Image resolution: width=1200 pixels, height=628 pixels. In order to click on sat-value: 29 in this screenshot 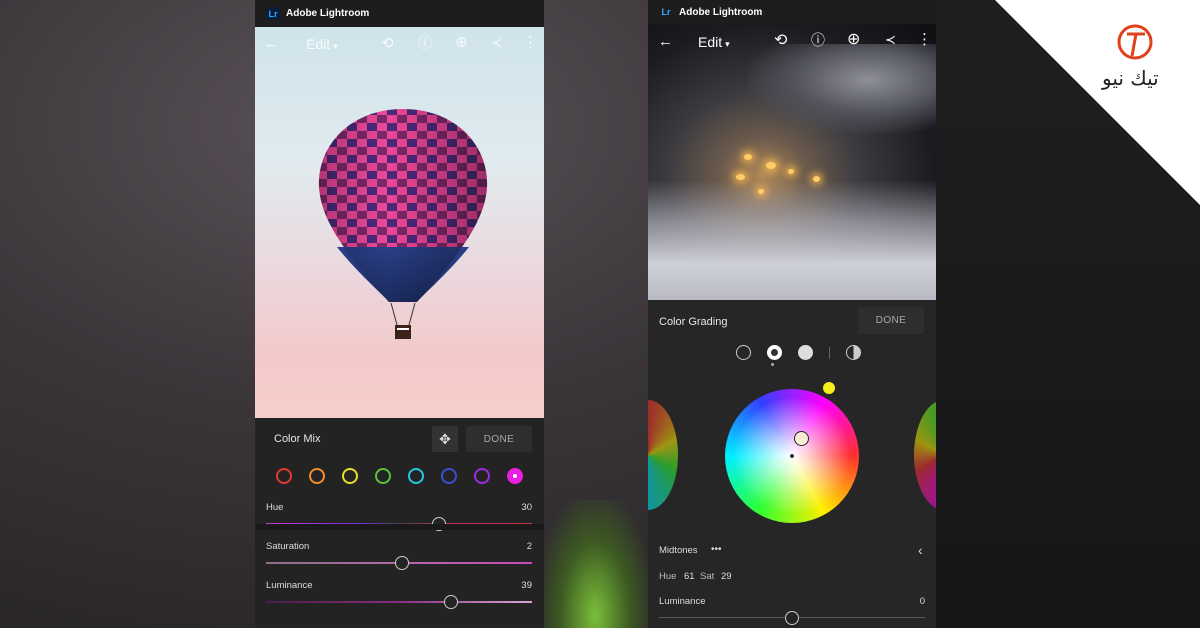, I will do `click(726, 576)`.